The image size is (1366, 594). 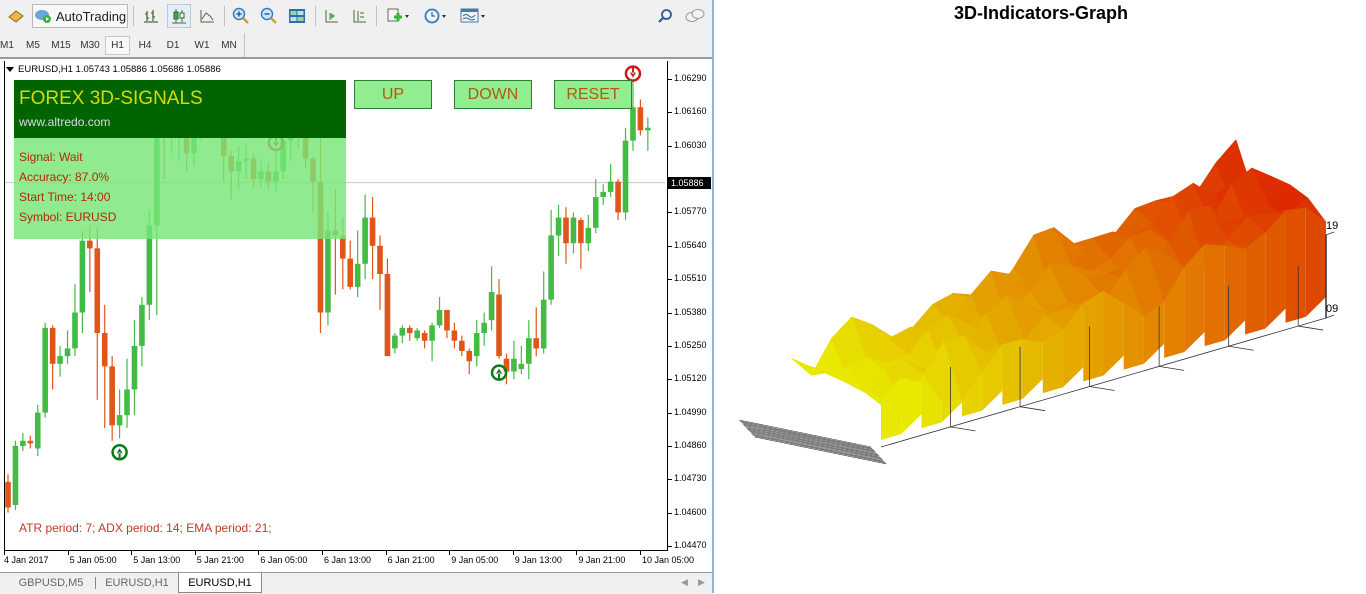 I want to click on reset-button: RESET, so click(x=593, y=94).